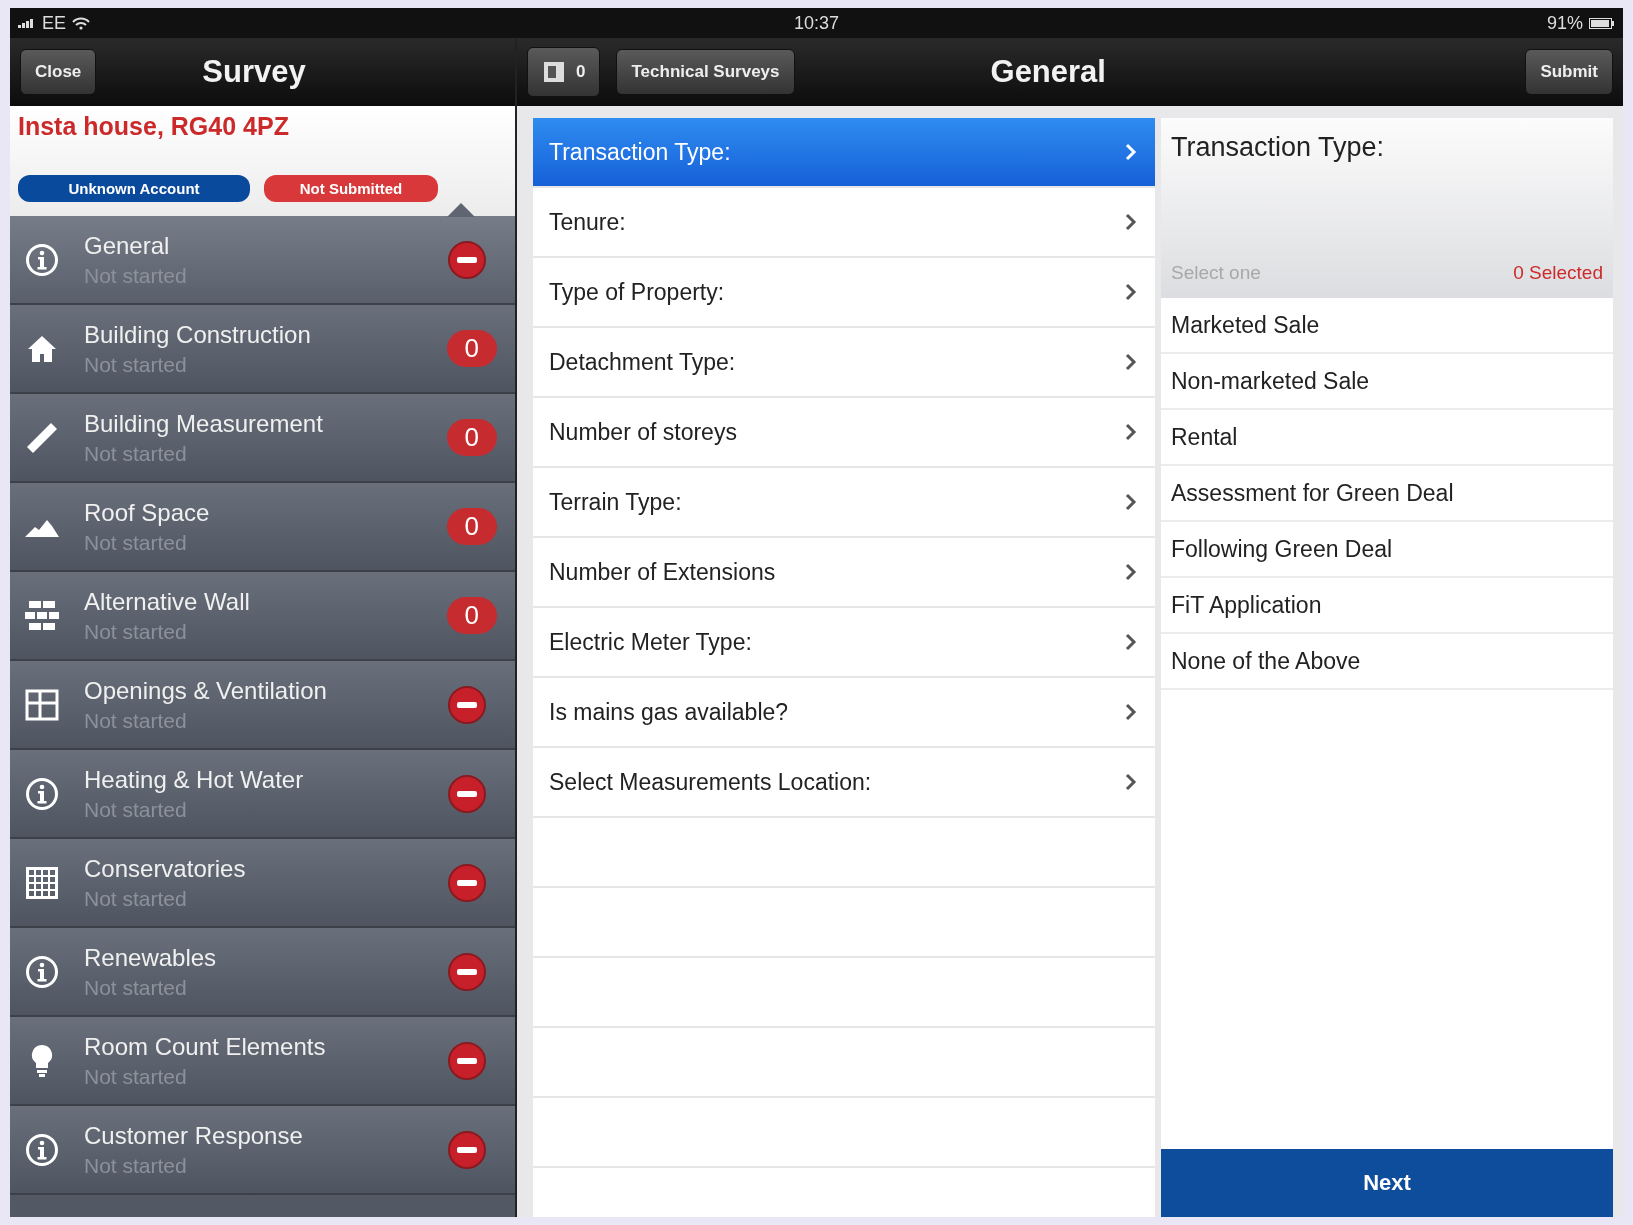 Image resolution: width=1633 pixels, height=1225 pixels. I want to click on sidebar-title: Survey, so click(254, 72).